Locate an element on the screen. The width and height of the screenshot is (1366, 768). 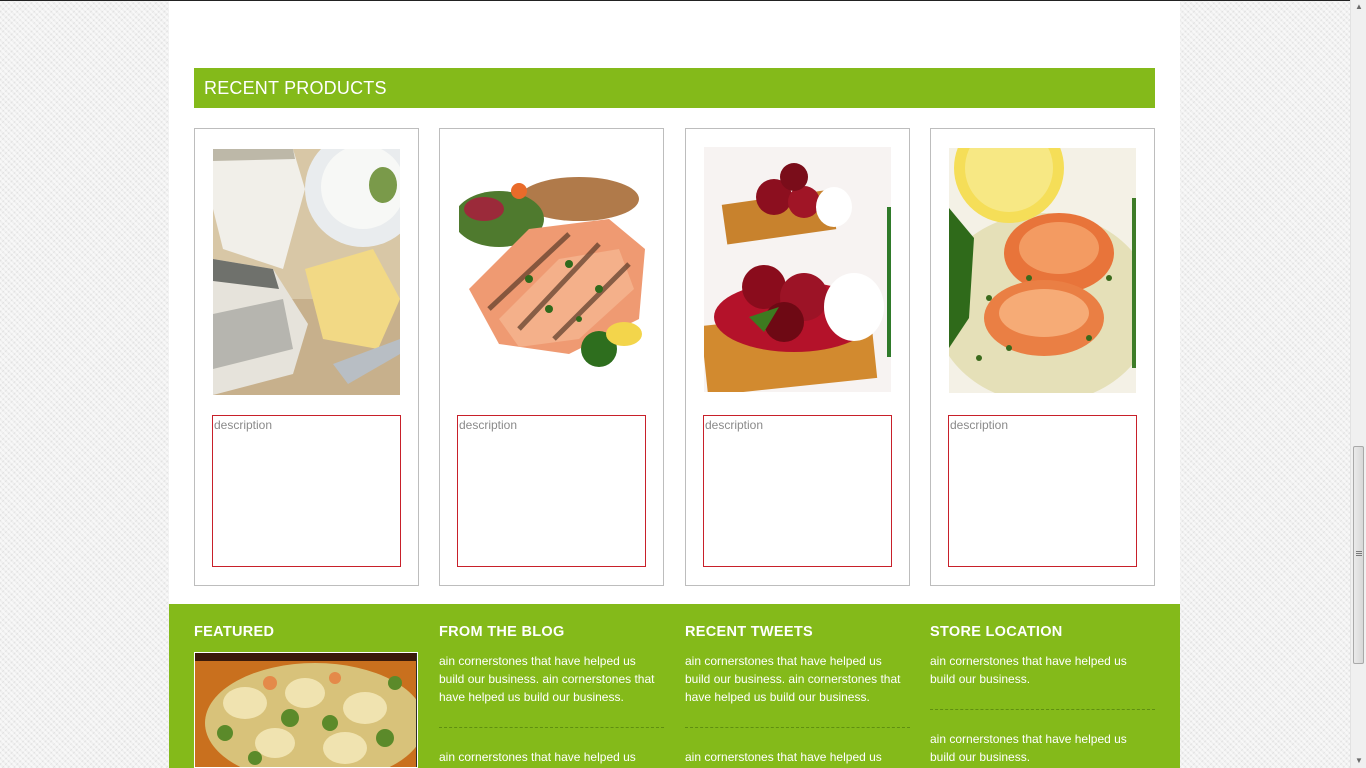
cherry-dessert-image is located at coordinates (797, 269).